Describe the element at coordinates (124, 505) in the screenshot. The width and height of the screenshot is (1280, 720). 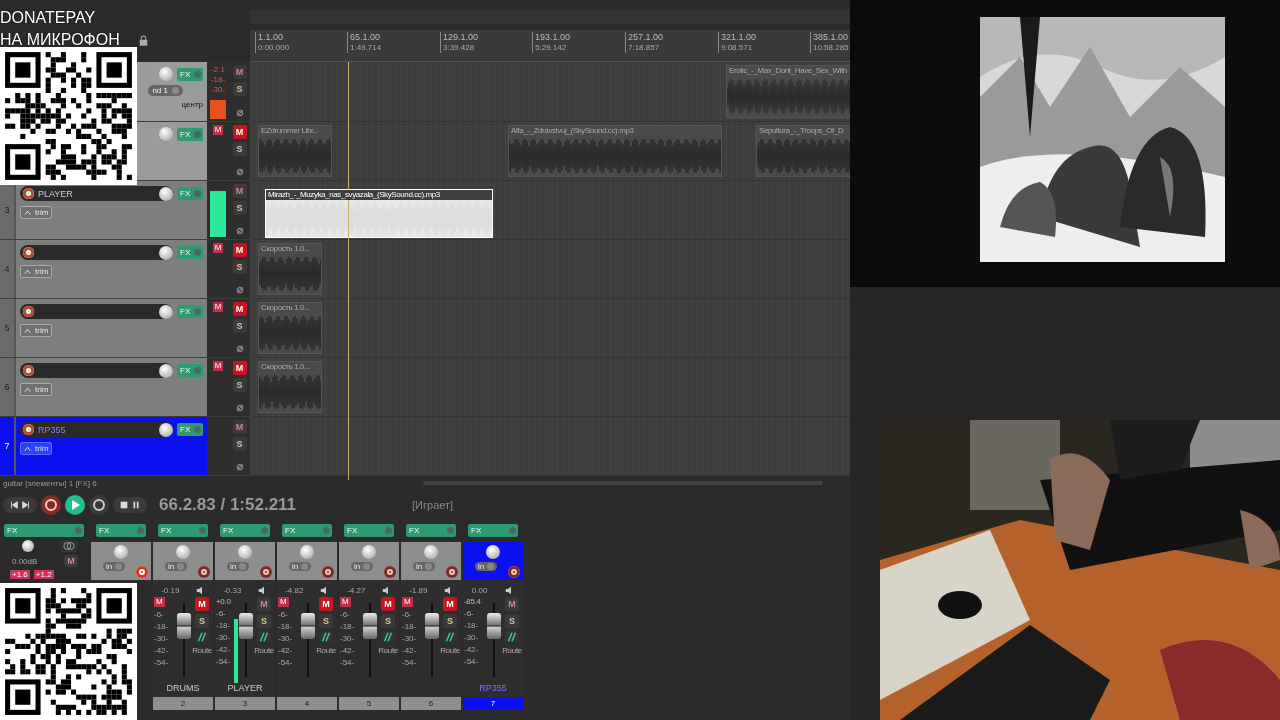
I see `stop-icon` at that location.